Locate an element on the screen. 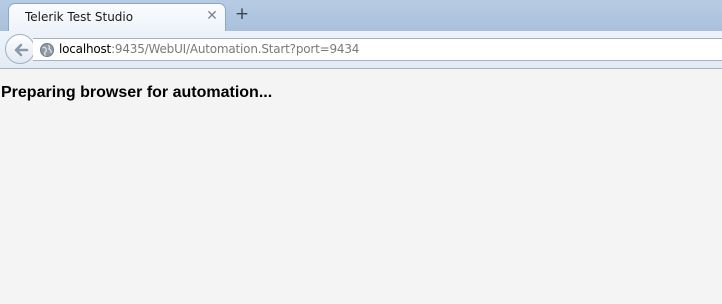  plus-icon: + is located at coordinates (242, 14).